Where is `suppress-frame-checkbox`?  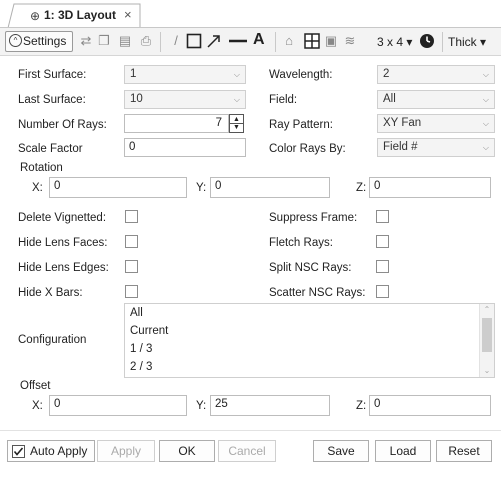 suppress-frame-checkbox is located at coordinates (382, 216).